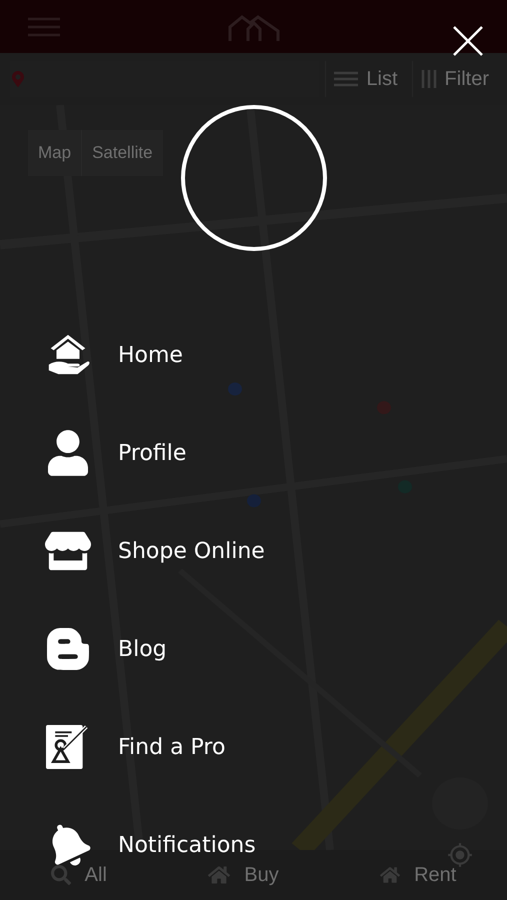 Image resolution: width=507 pixels, height=900 pixels. I want to click on menu-item: Profile, so click(153, 453).